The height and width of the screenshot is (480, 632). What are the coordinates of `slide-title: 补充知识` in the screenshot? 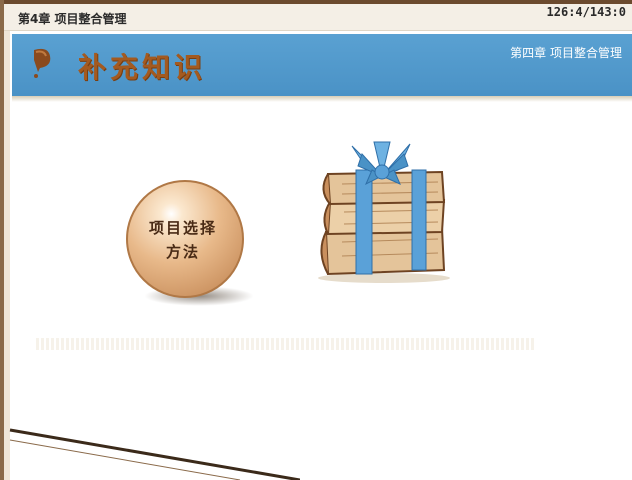 It's located at (142, 67).